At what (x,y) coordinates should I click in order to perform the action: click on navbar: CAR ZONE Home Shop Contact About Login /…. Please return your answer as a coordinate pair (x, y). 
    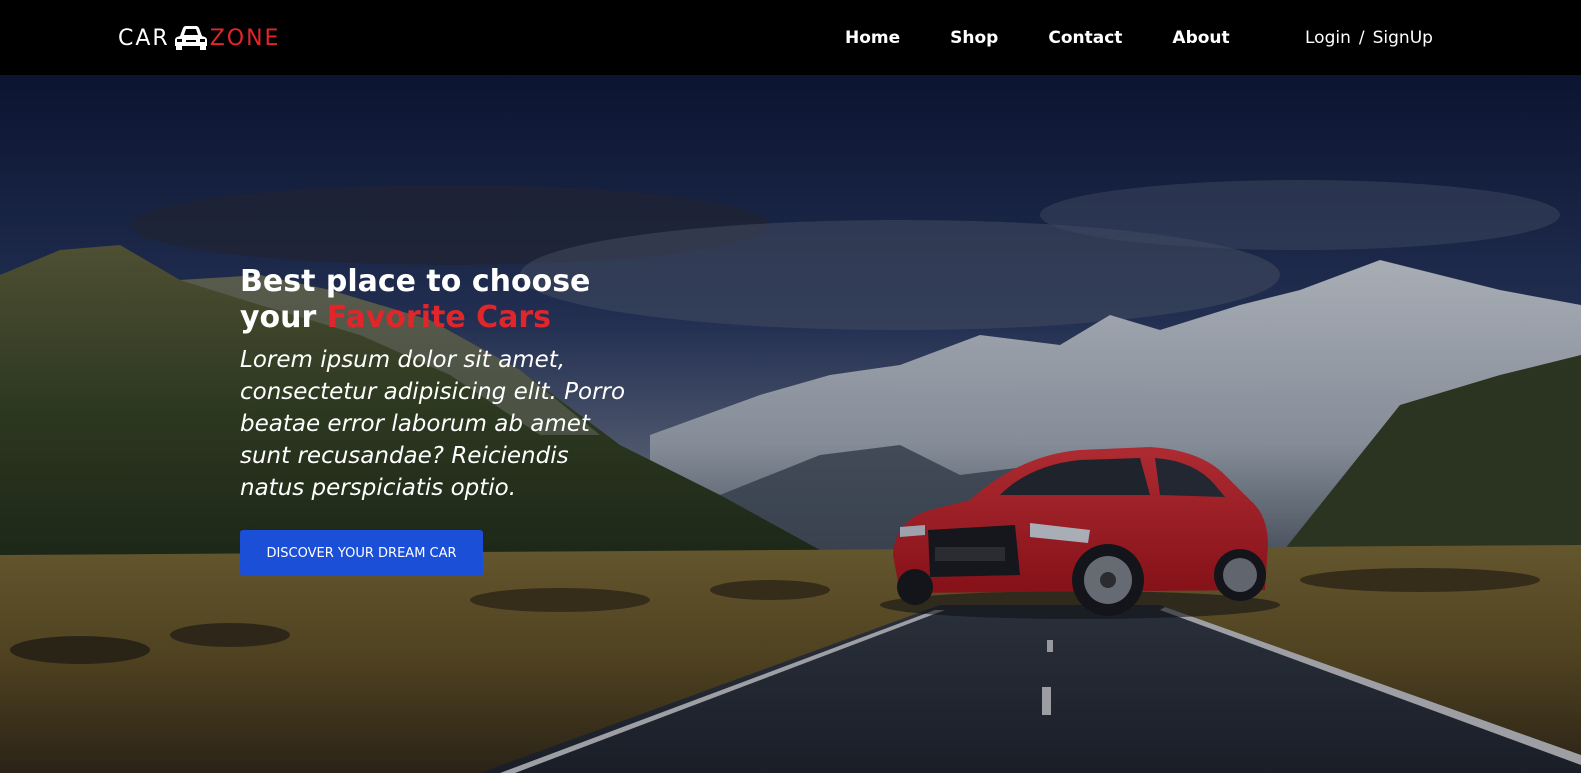
    Looking at the image, I should click on (790, 37).